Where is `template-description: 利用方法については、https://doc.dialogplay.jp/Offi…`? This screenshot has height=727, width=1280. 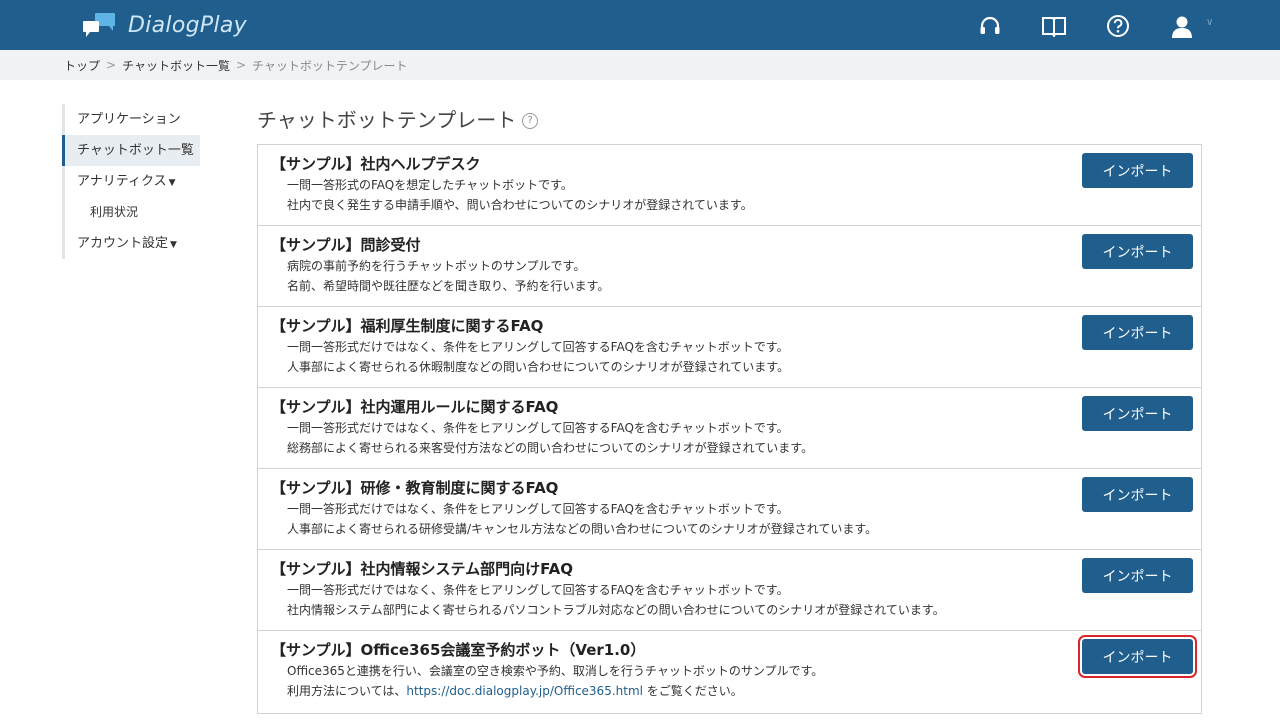
template-description: 利用方法については、https://doc.dialogplay.jp/Offi… is located at coordinates (736, 691).